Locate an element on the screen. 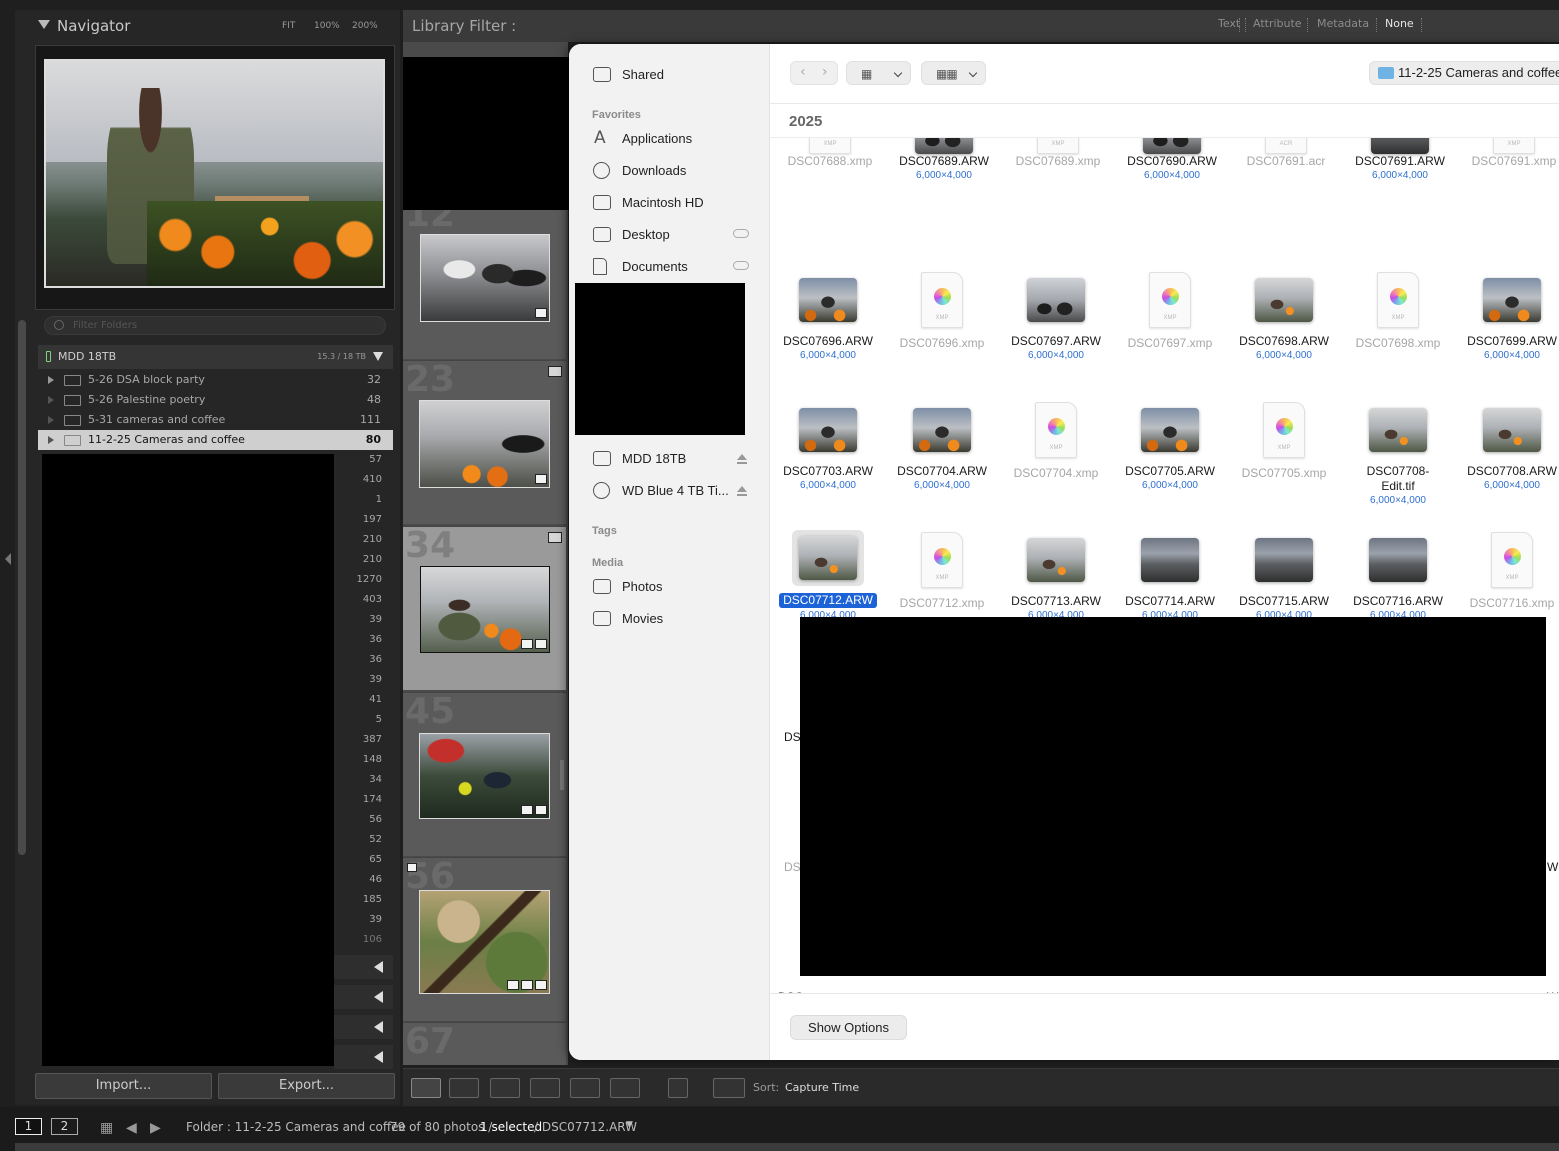 The height and width of the screenshot is (1151, 1559). group-by-button: ▦▦ is located at coordinates (953, 73).